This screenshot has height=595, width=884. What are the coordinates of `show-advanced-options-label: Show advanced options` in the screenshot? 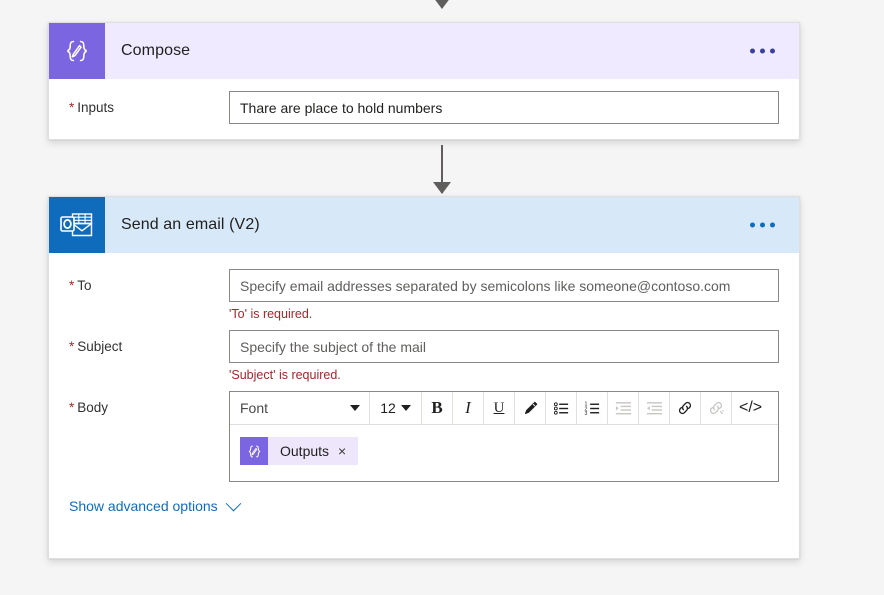 It's located at (143, 506).